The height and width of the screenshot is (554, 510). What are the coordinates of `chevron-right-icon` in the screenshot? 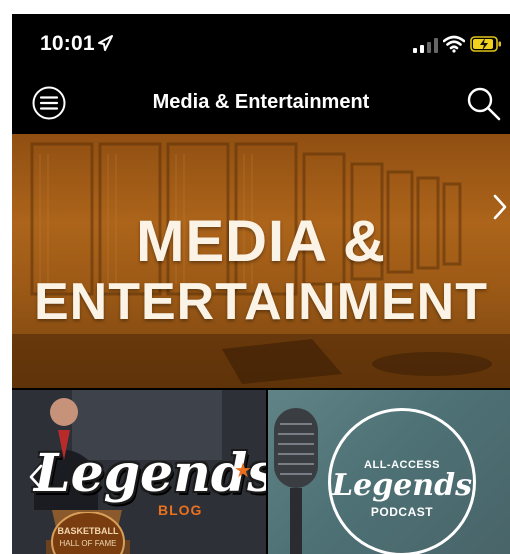 It's located at (500, 207).